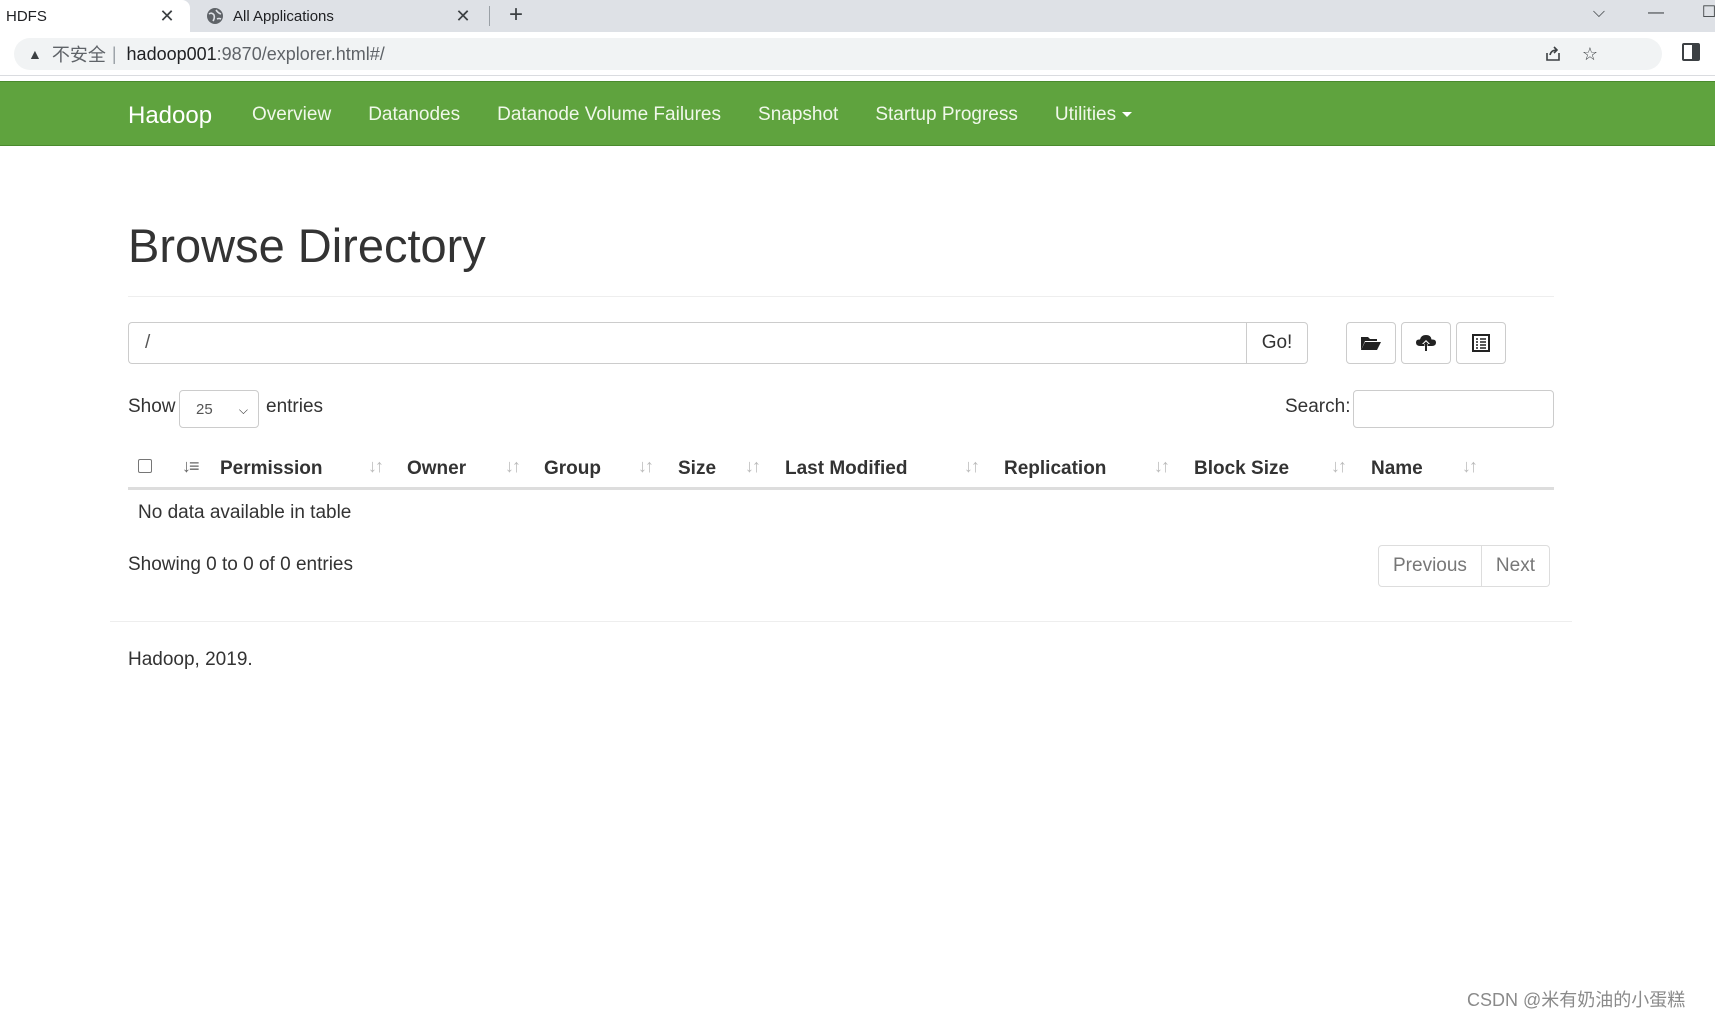  I want to click on bookmark-star-icon: ☆, so click(1590, 54).